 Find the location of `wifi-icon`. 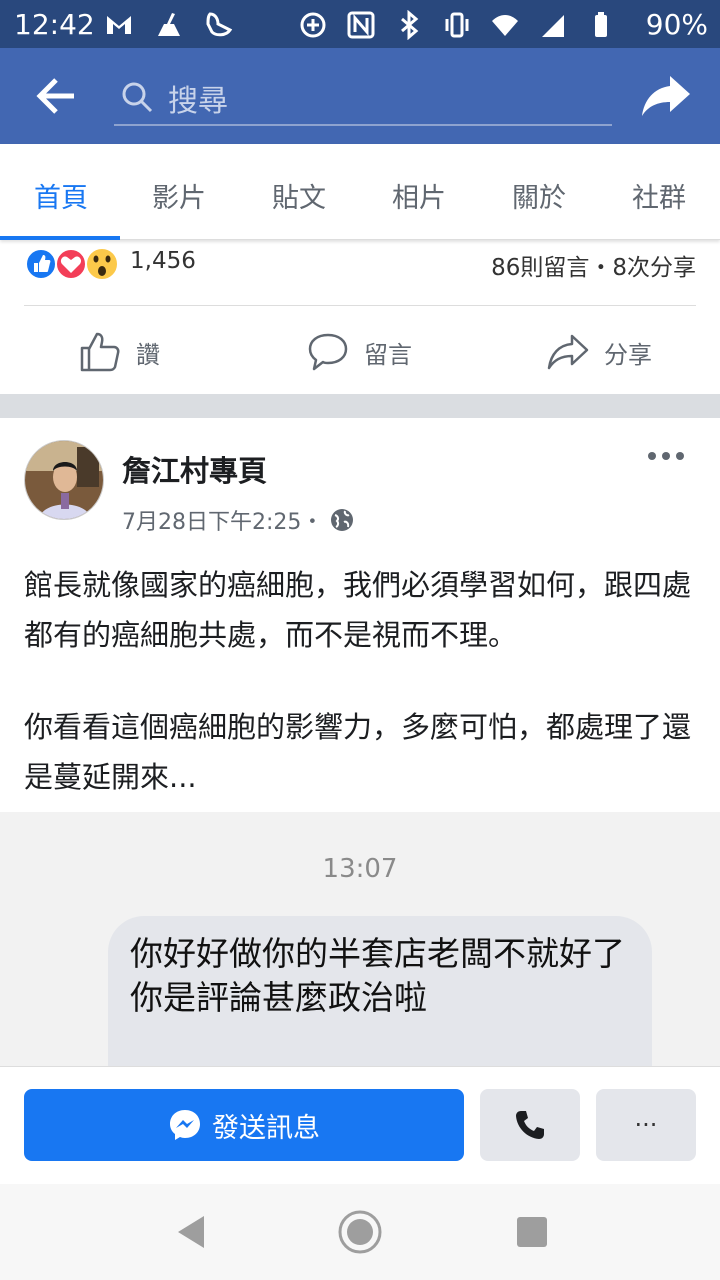

wifi-icon is located at coordinates (505, 25).